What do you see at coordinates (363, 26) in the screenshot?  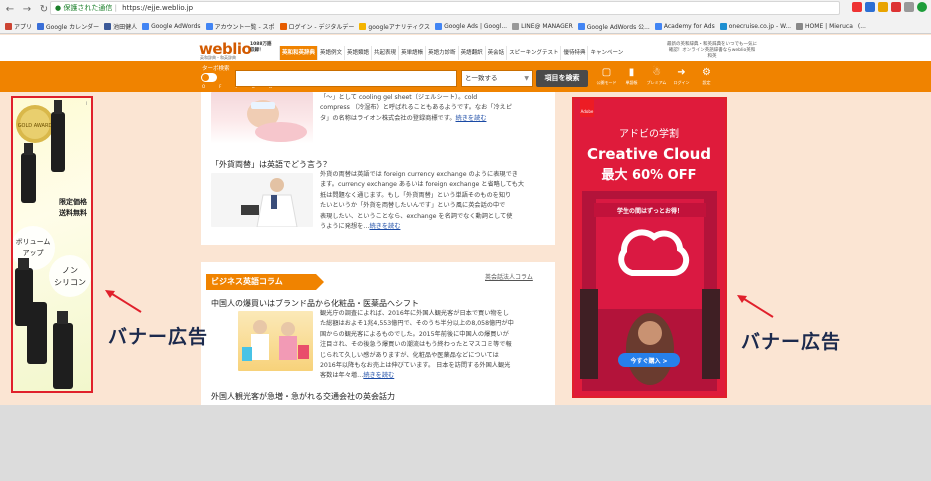 I see `analytics-icon` at bounding box center [363, 26].